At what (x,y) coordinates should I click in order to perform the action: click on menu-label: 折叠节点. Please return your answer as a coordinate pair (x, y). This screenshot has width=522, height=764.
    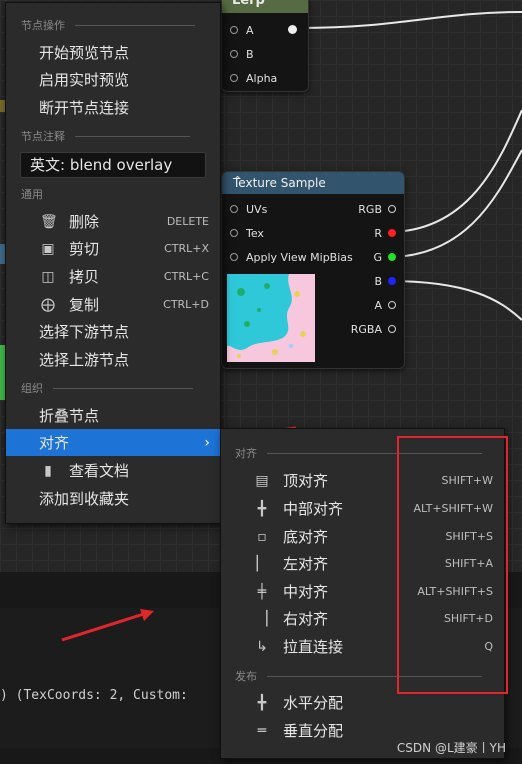
    Looking at the image, I should click on (69, 416).